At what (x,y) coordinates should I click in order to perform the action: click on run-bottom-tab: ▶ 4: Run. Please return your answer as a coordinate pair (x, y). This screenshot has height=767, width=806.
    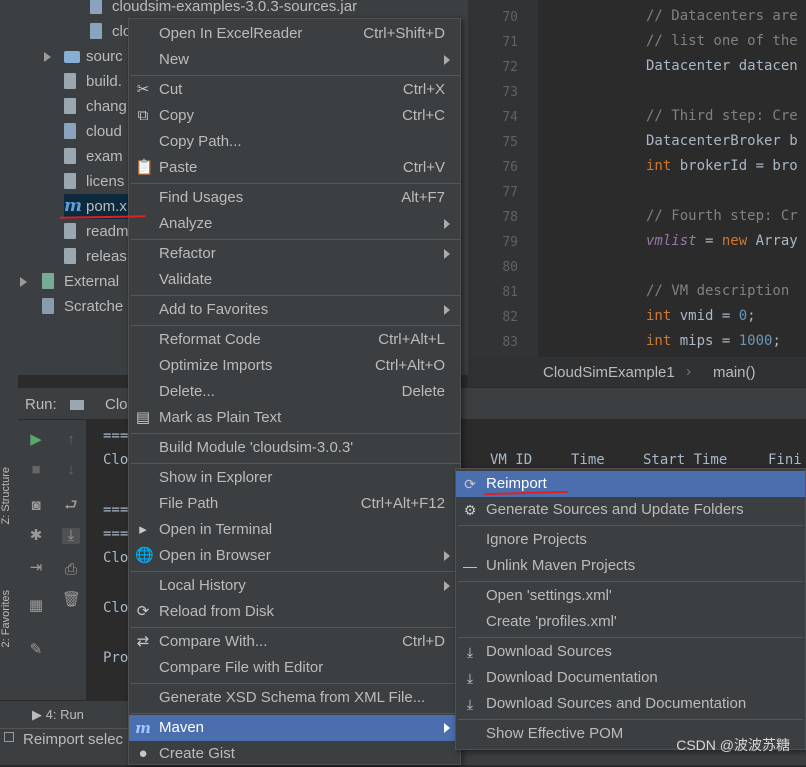
    Looking at the image, I should click on (58, 715).